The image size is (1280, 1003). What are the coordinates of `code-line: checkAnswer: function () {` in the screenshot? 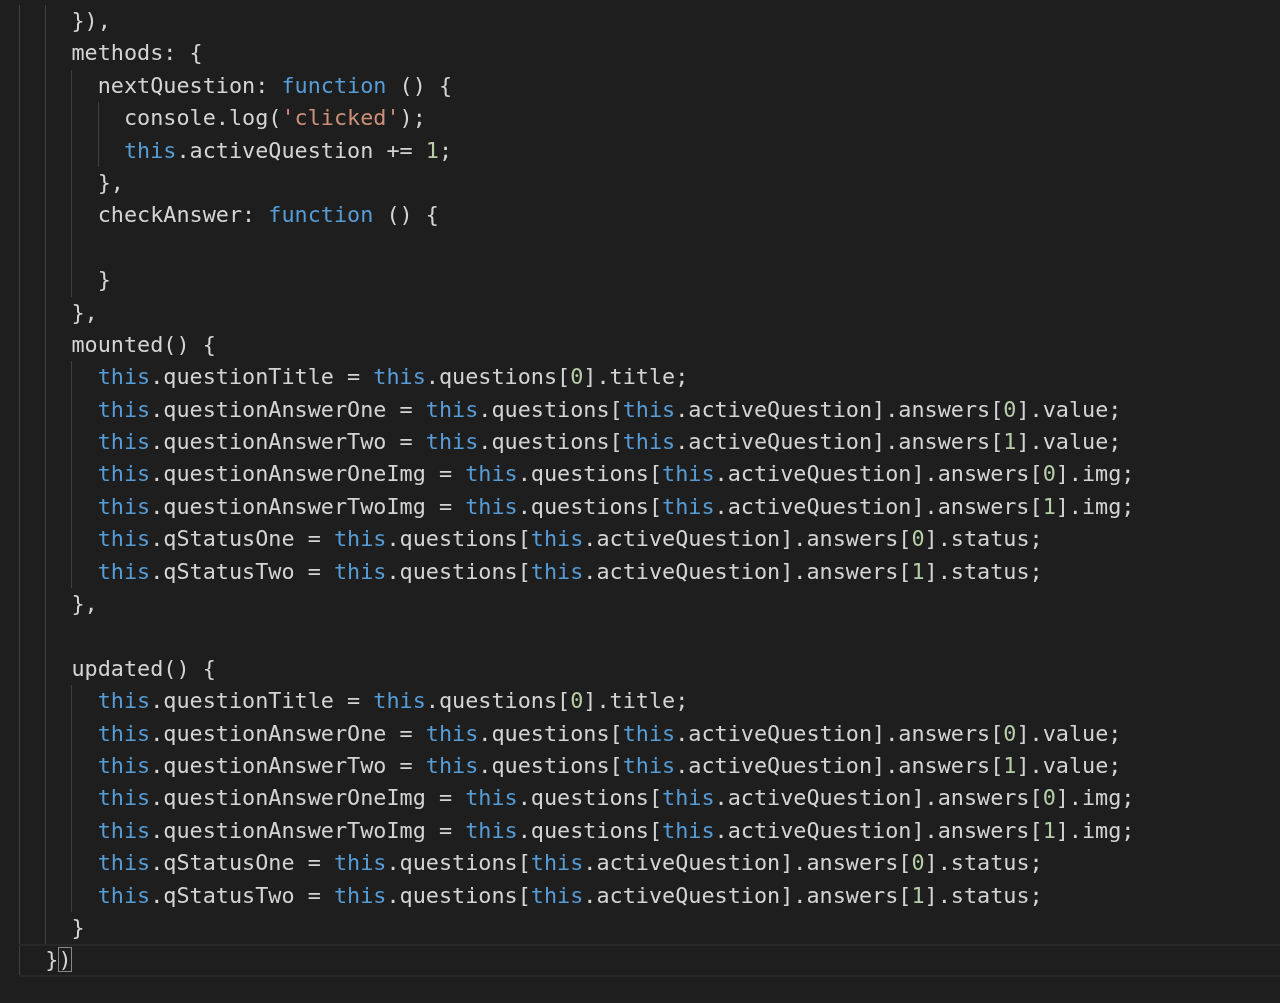 It's located at (267, 215).